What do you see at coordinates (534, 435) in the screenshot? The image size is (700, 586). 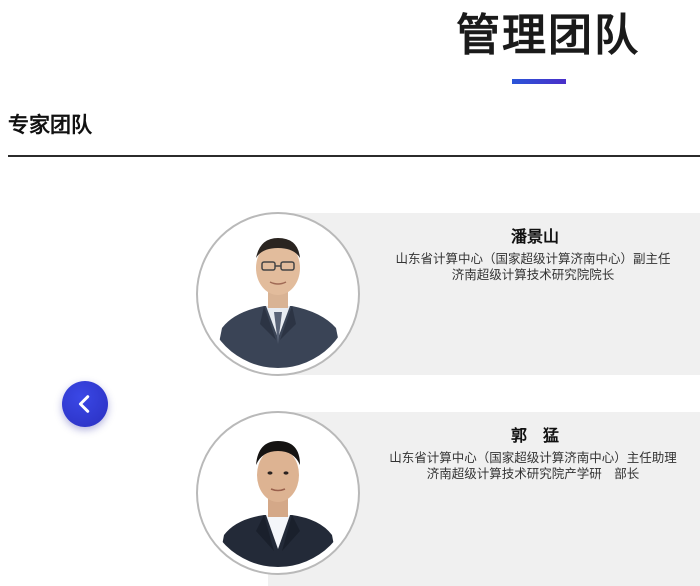 I see `member-name: 郭 猛` at bounding box center [534, 435].